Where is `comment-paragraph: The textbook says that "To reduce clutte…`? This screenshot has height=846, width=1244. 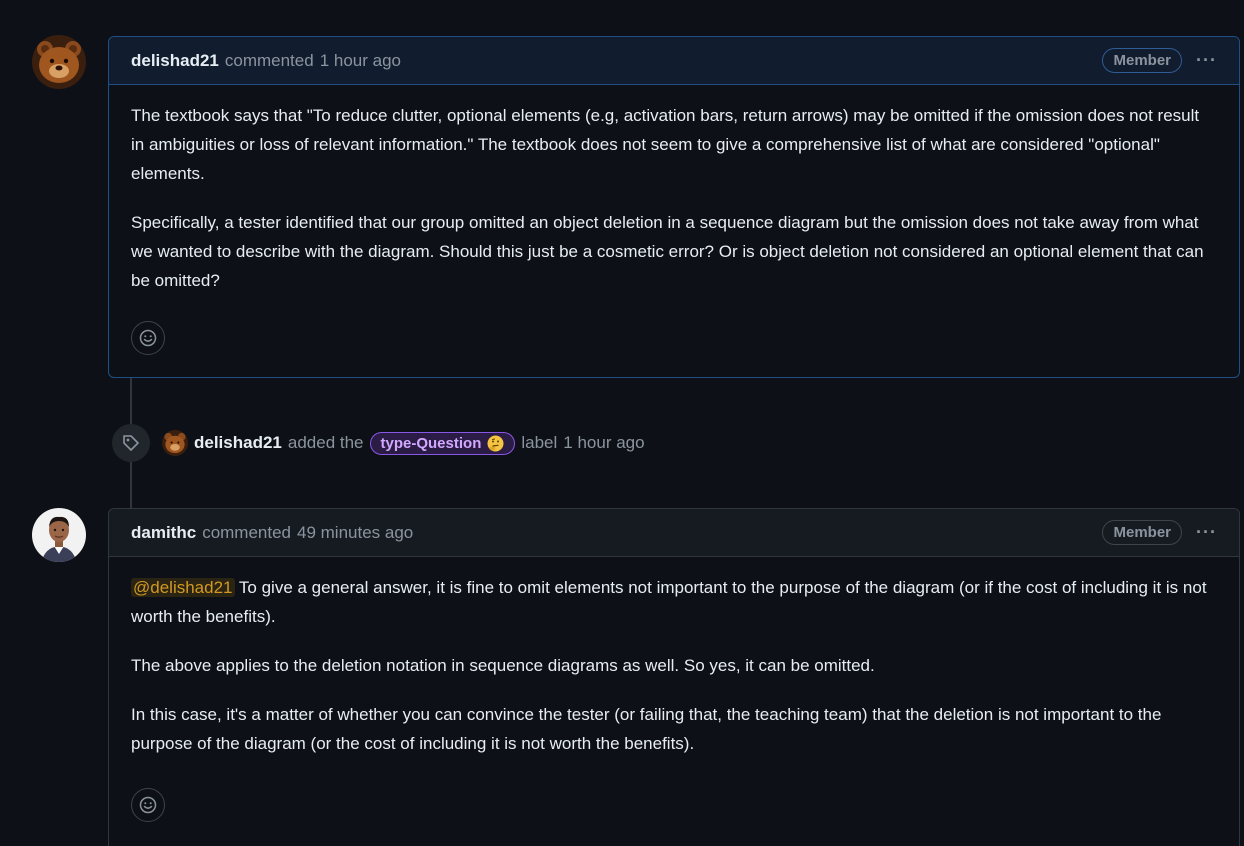
comment-paragraph: The textbook says that "To reduce clutte… is located at coordinates (665, 144).